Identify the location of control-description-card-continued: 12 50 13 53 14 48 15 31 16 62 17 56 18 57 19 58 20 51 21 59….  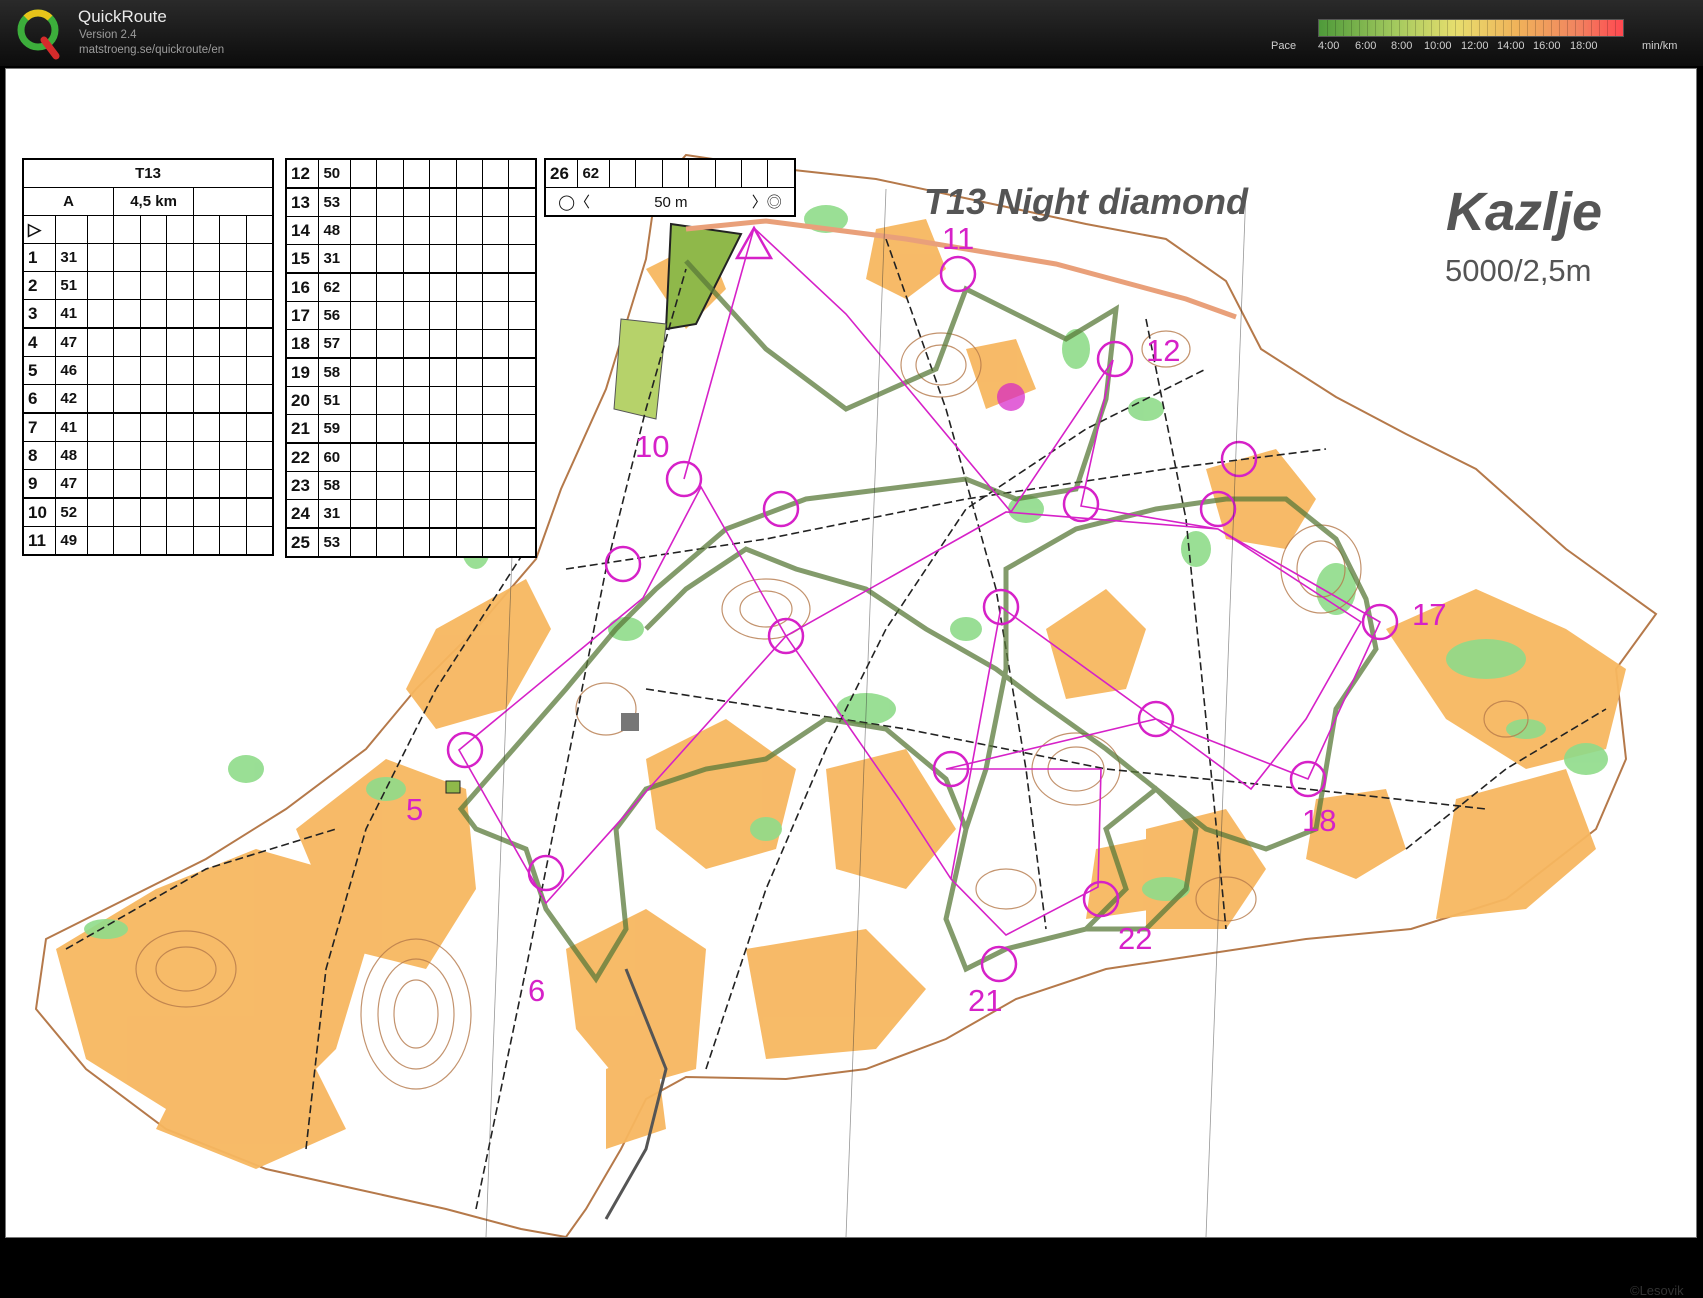
(411, 358).